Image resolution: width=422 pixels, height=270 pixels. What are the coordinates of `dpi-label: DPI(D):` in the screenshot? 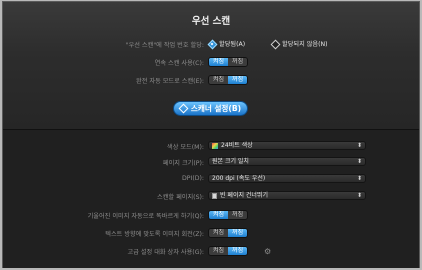 It's located at (193, 178).